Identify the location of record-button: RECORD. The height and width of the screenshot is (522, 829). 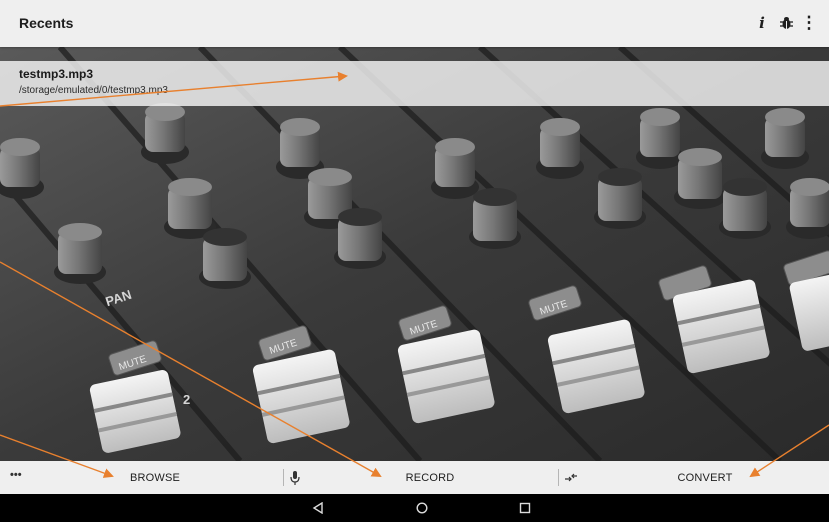
(430, 477).